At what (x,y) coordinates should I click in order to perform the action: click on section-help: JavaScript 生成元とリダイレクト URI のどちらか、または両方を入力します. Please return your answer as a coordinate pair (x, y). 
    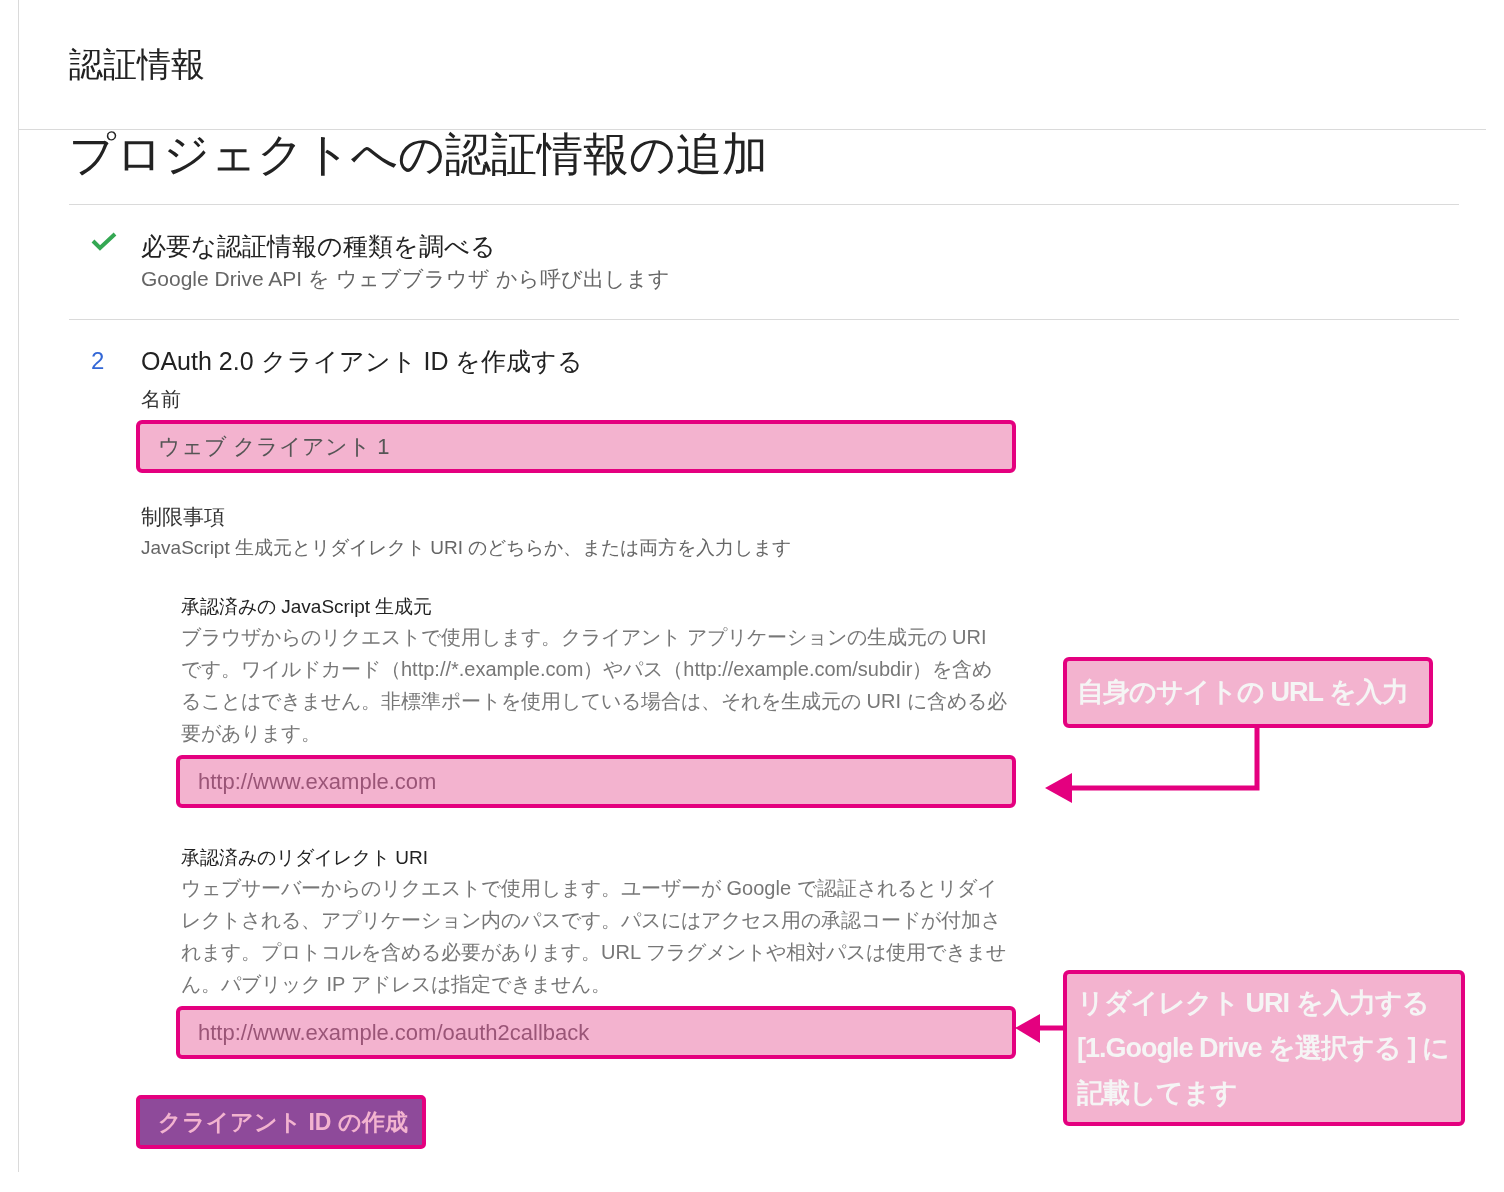
    Looking at the image, I should click on (467, 548).